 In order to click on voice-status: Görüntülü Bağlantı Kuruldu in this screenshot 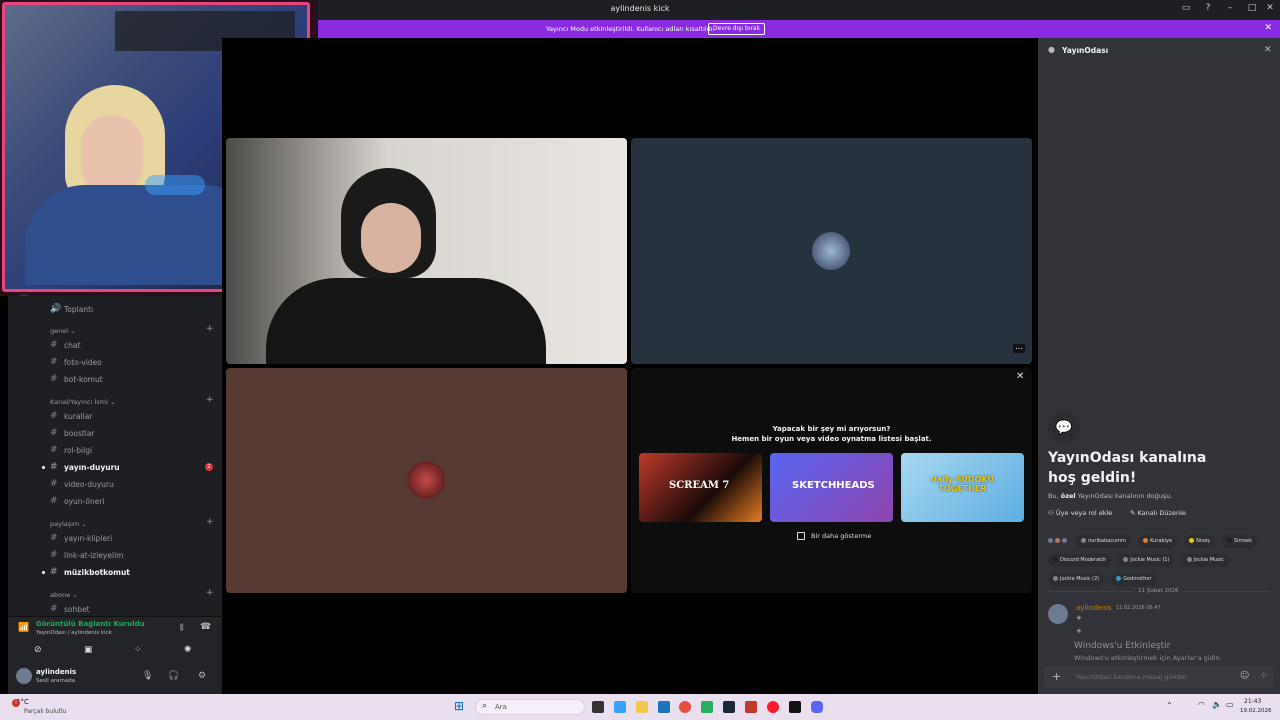, I will do `click(90, 624)`.